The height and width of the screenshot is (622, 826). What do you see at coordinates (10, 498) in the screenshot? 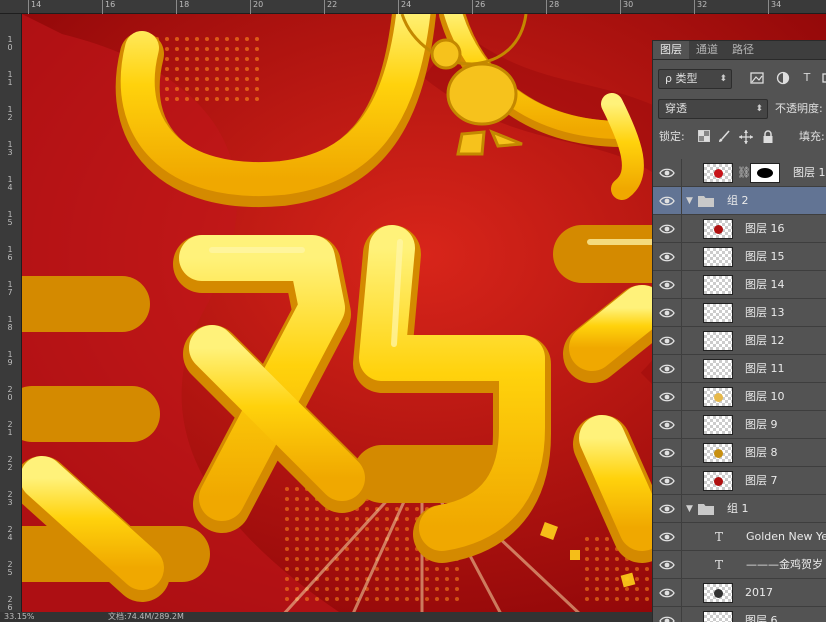
I see `ruler-tick-label: 2 3` at bounding box center [10, 498].